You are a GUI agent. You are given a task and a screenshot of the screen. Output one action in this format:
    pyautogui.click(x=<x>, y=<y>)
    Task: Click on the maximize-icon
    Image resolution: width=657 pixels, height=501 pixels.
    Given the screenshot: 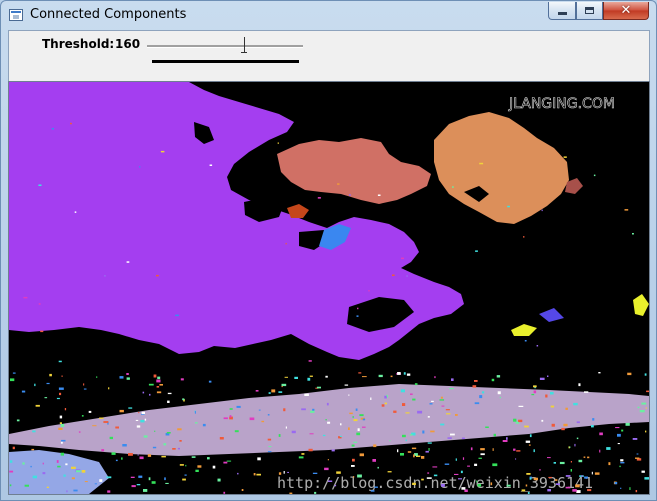 What is the action you would take?
    pyautogui.click(x=589, y=10)
    